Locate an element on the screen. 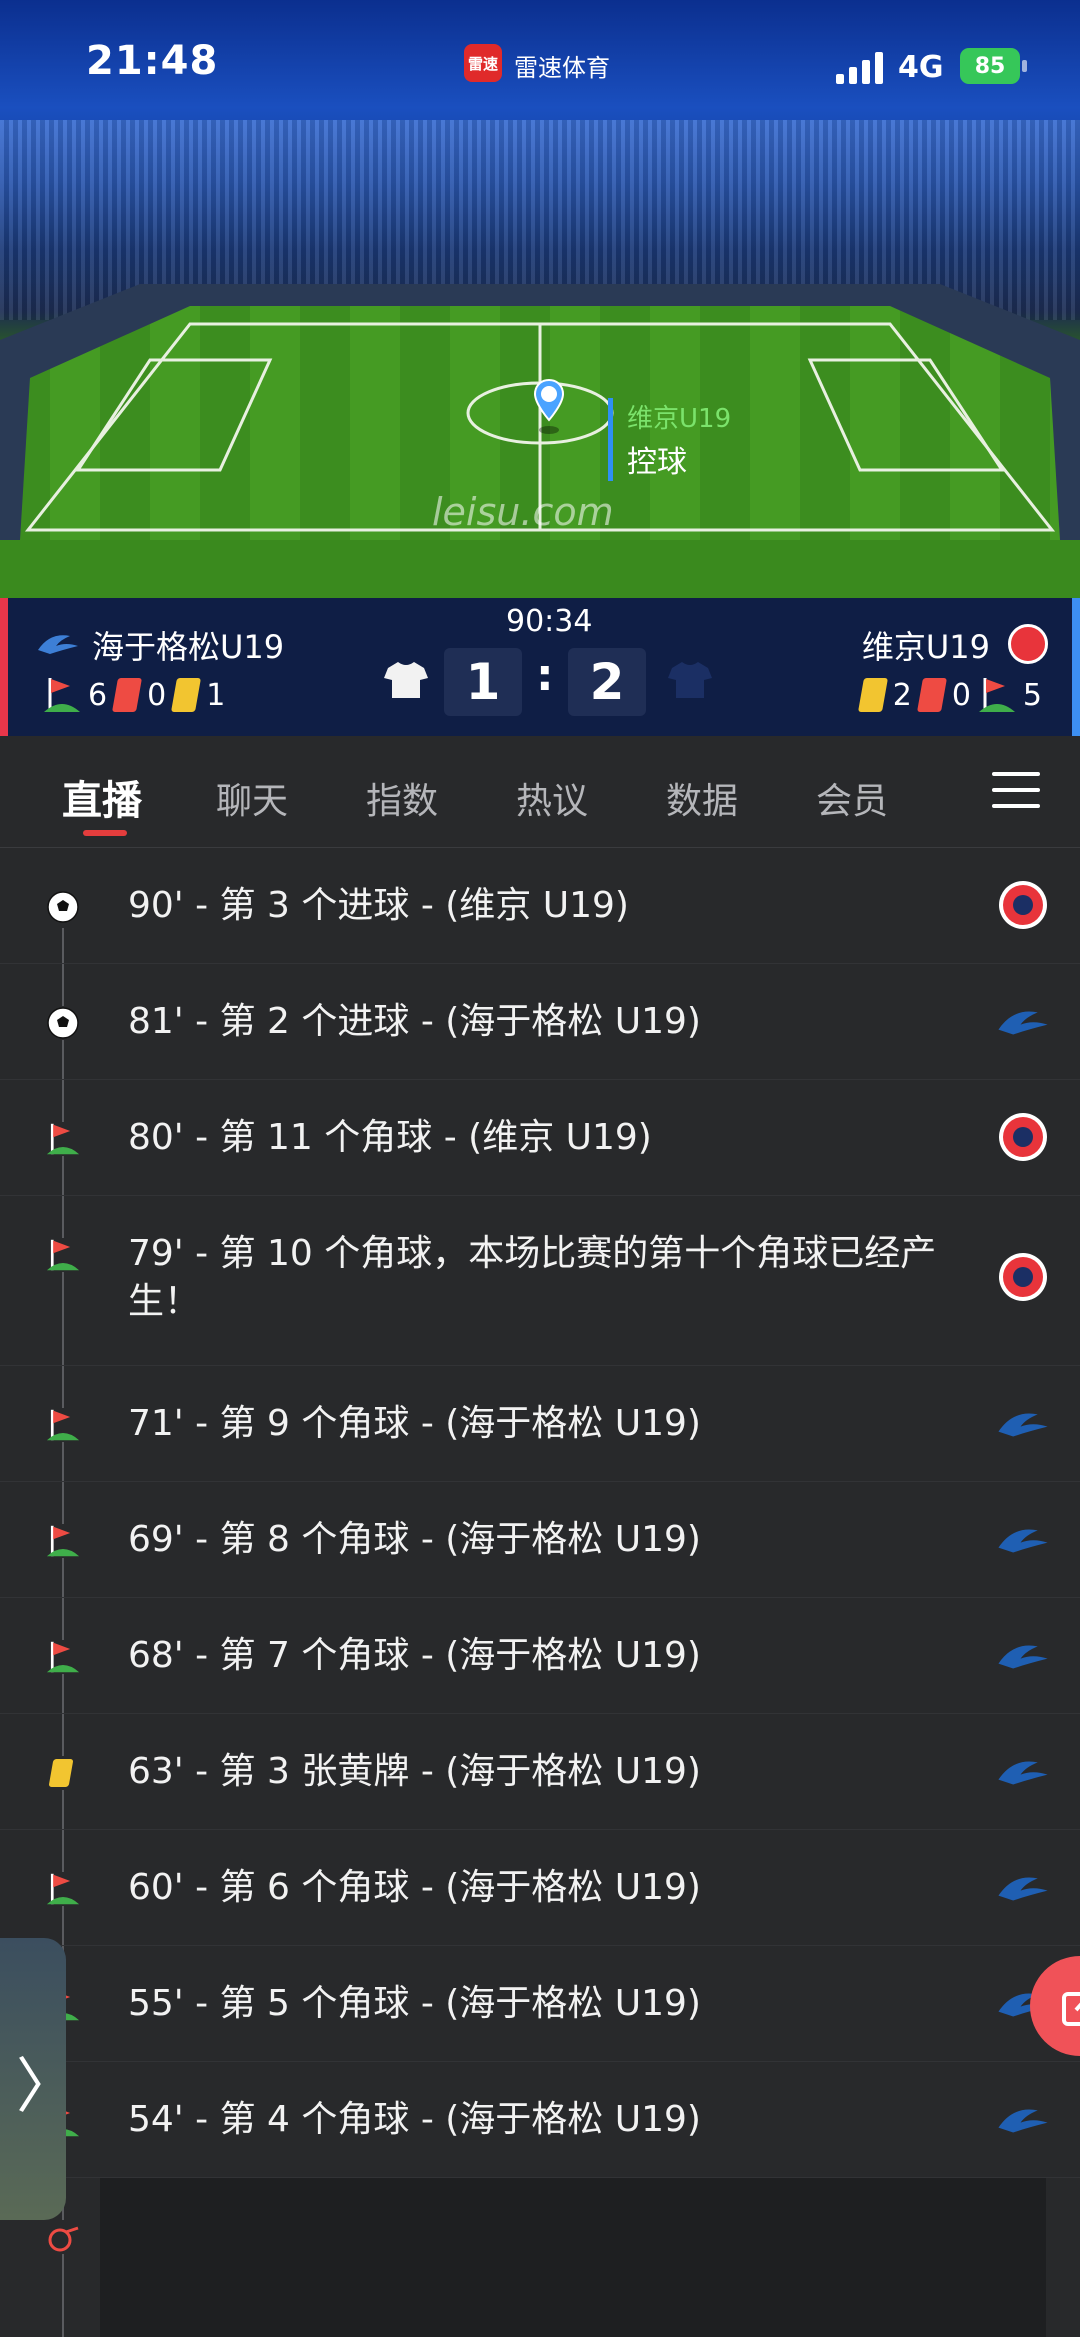 This screenshot has width=1080, height=2337. event-row: 68' - 第 7 个角球 - (海于格松 U19) is located at coordinates (540, 1656).